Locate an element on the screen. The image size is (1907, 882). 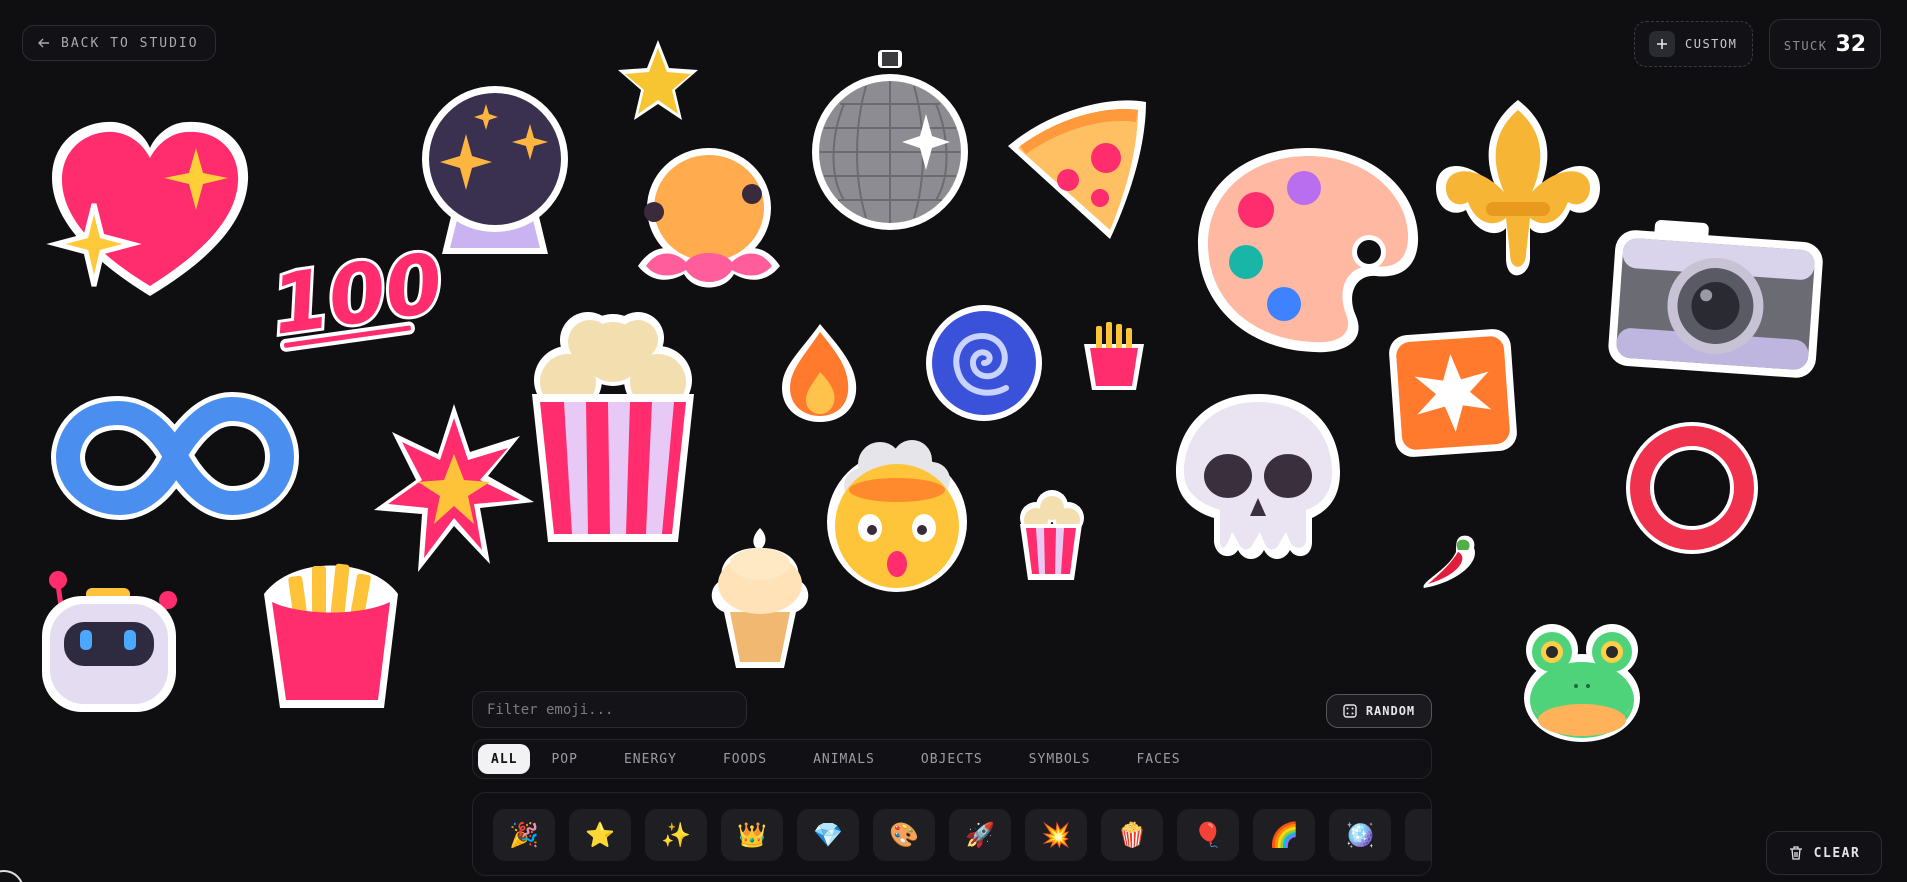
frog-sticker is located at coordinates (1582, 682).